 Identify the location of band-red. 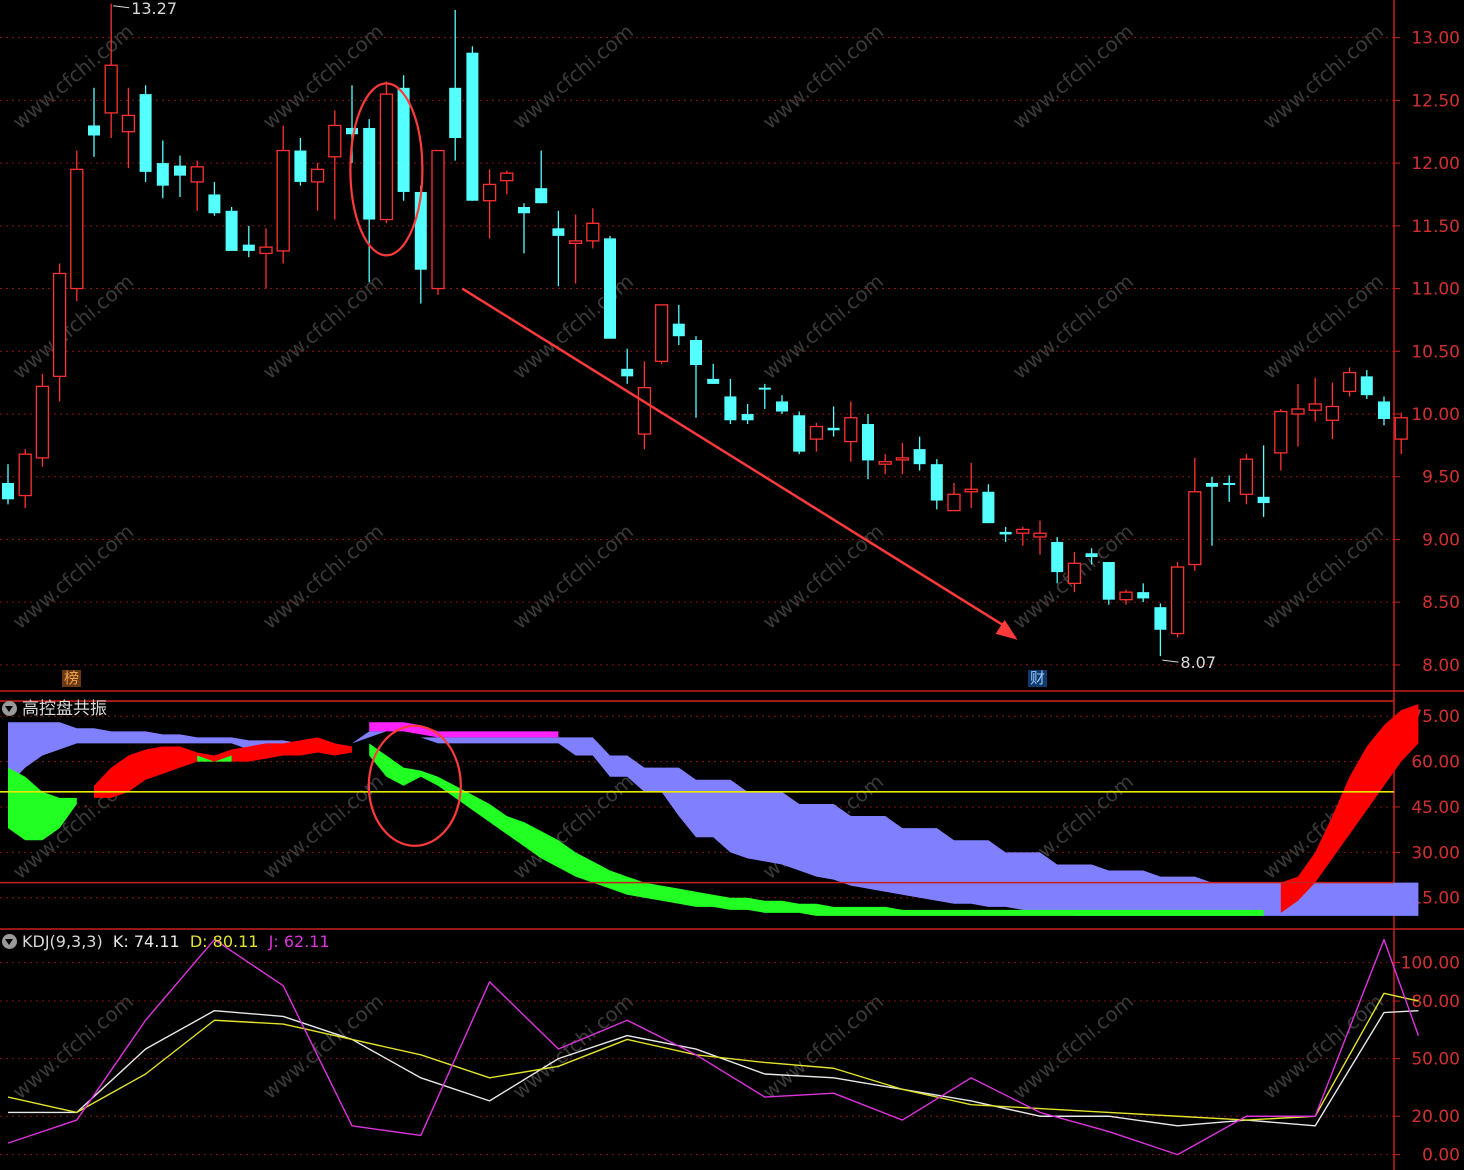
(1349, 808).